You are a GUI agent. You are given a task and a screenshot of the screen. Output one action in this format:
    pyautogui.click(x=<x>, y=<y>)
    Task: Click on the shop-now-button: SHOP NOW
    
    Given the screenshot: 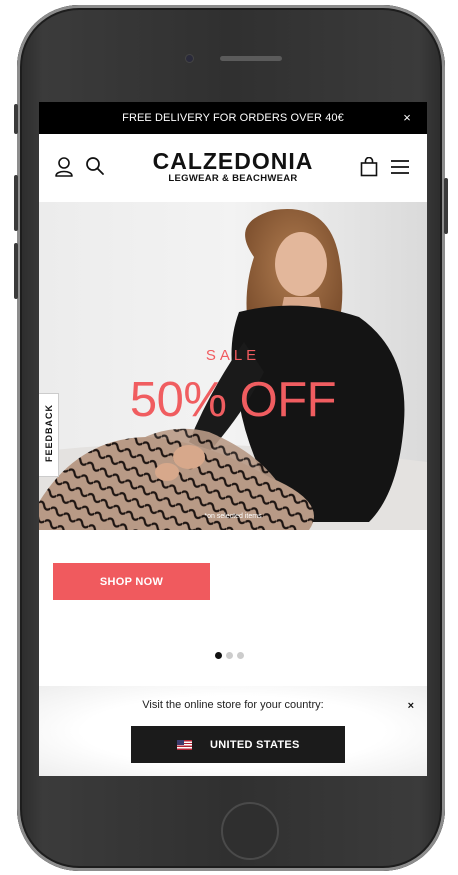 What is the action you would take?
    pyautogui.click(x=131, y=581)
    